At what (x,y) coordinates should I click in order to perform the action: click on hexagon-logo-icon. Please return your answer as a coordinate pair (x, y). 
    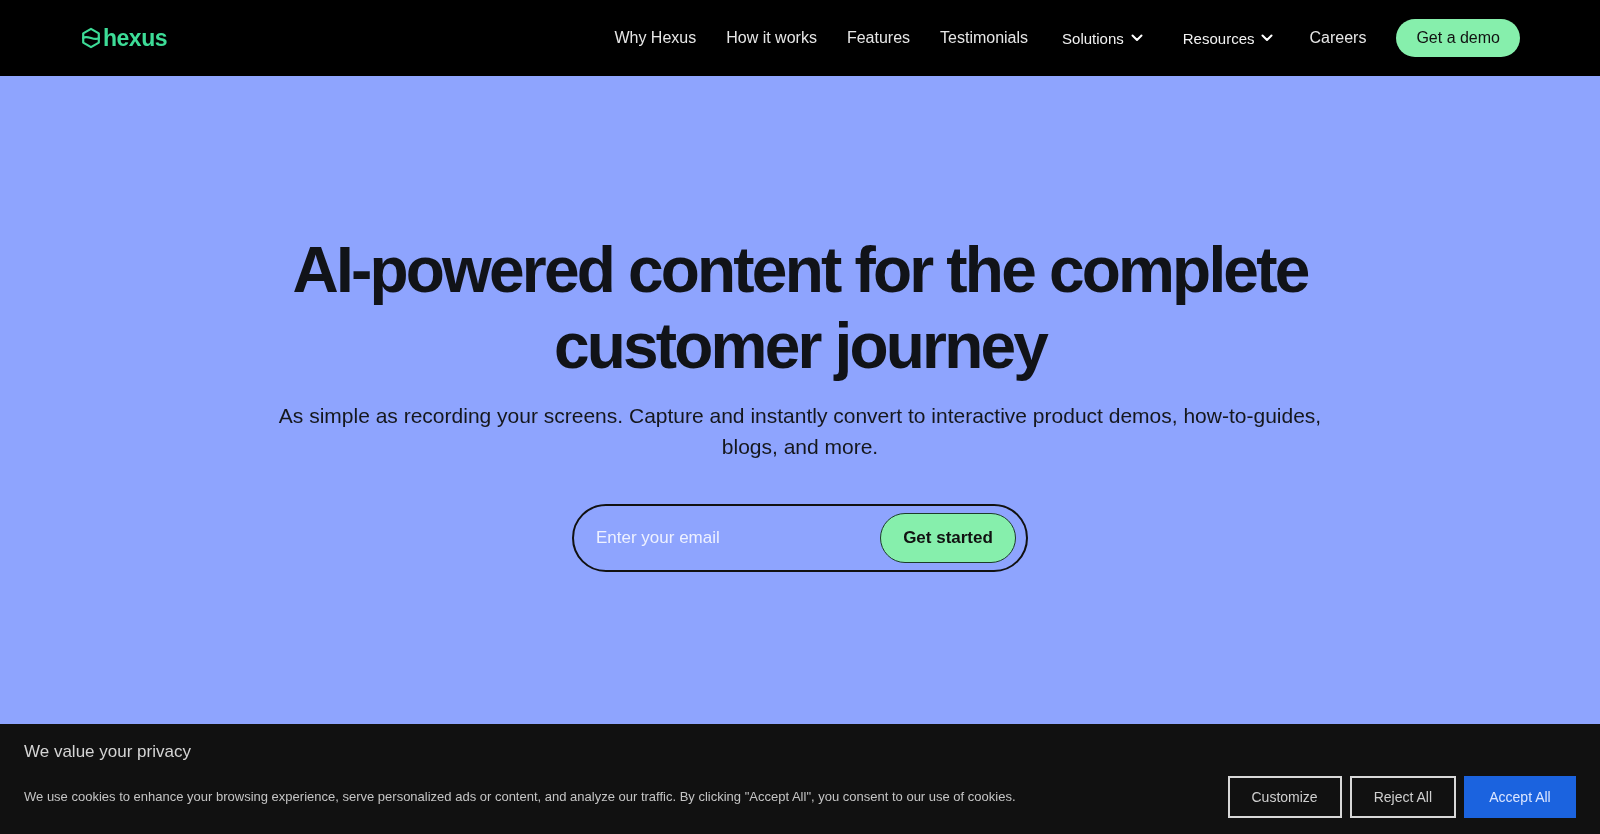
    Looking at the image, I should click on (91, 38).